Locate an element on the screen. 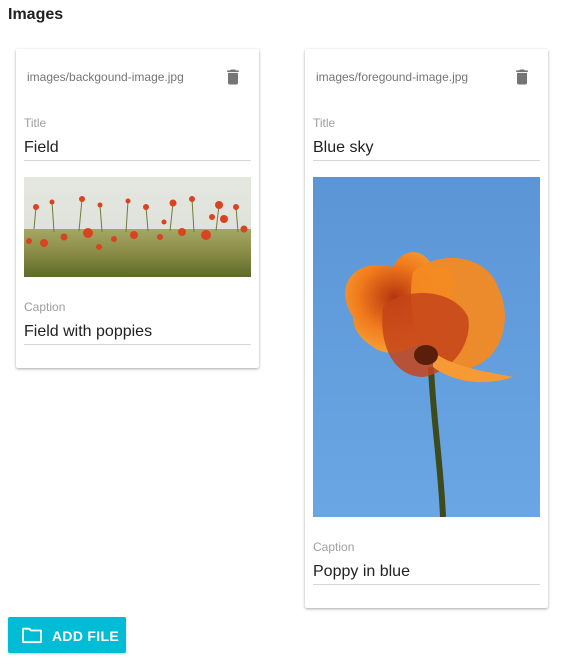 This screenshot has width=562, height=665. title-input: Blue sky is located at coordinates (426, 149).